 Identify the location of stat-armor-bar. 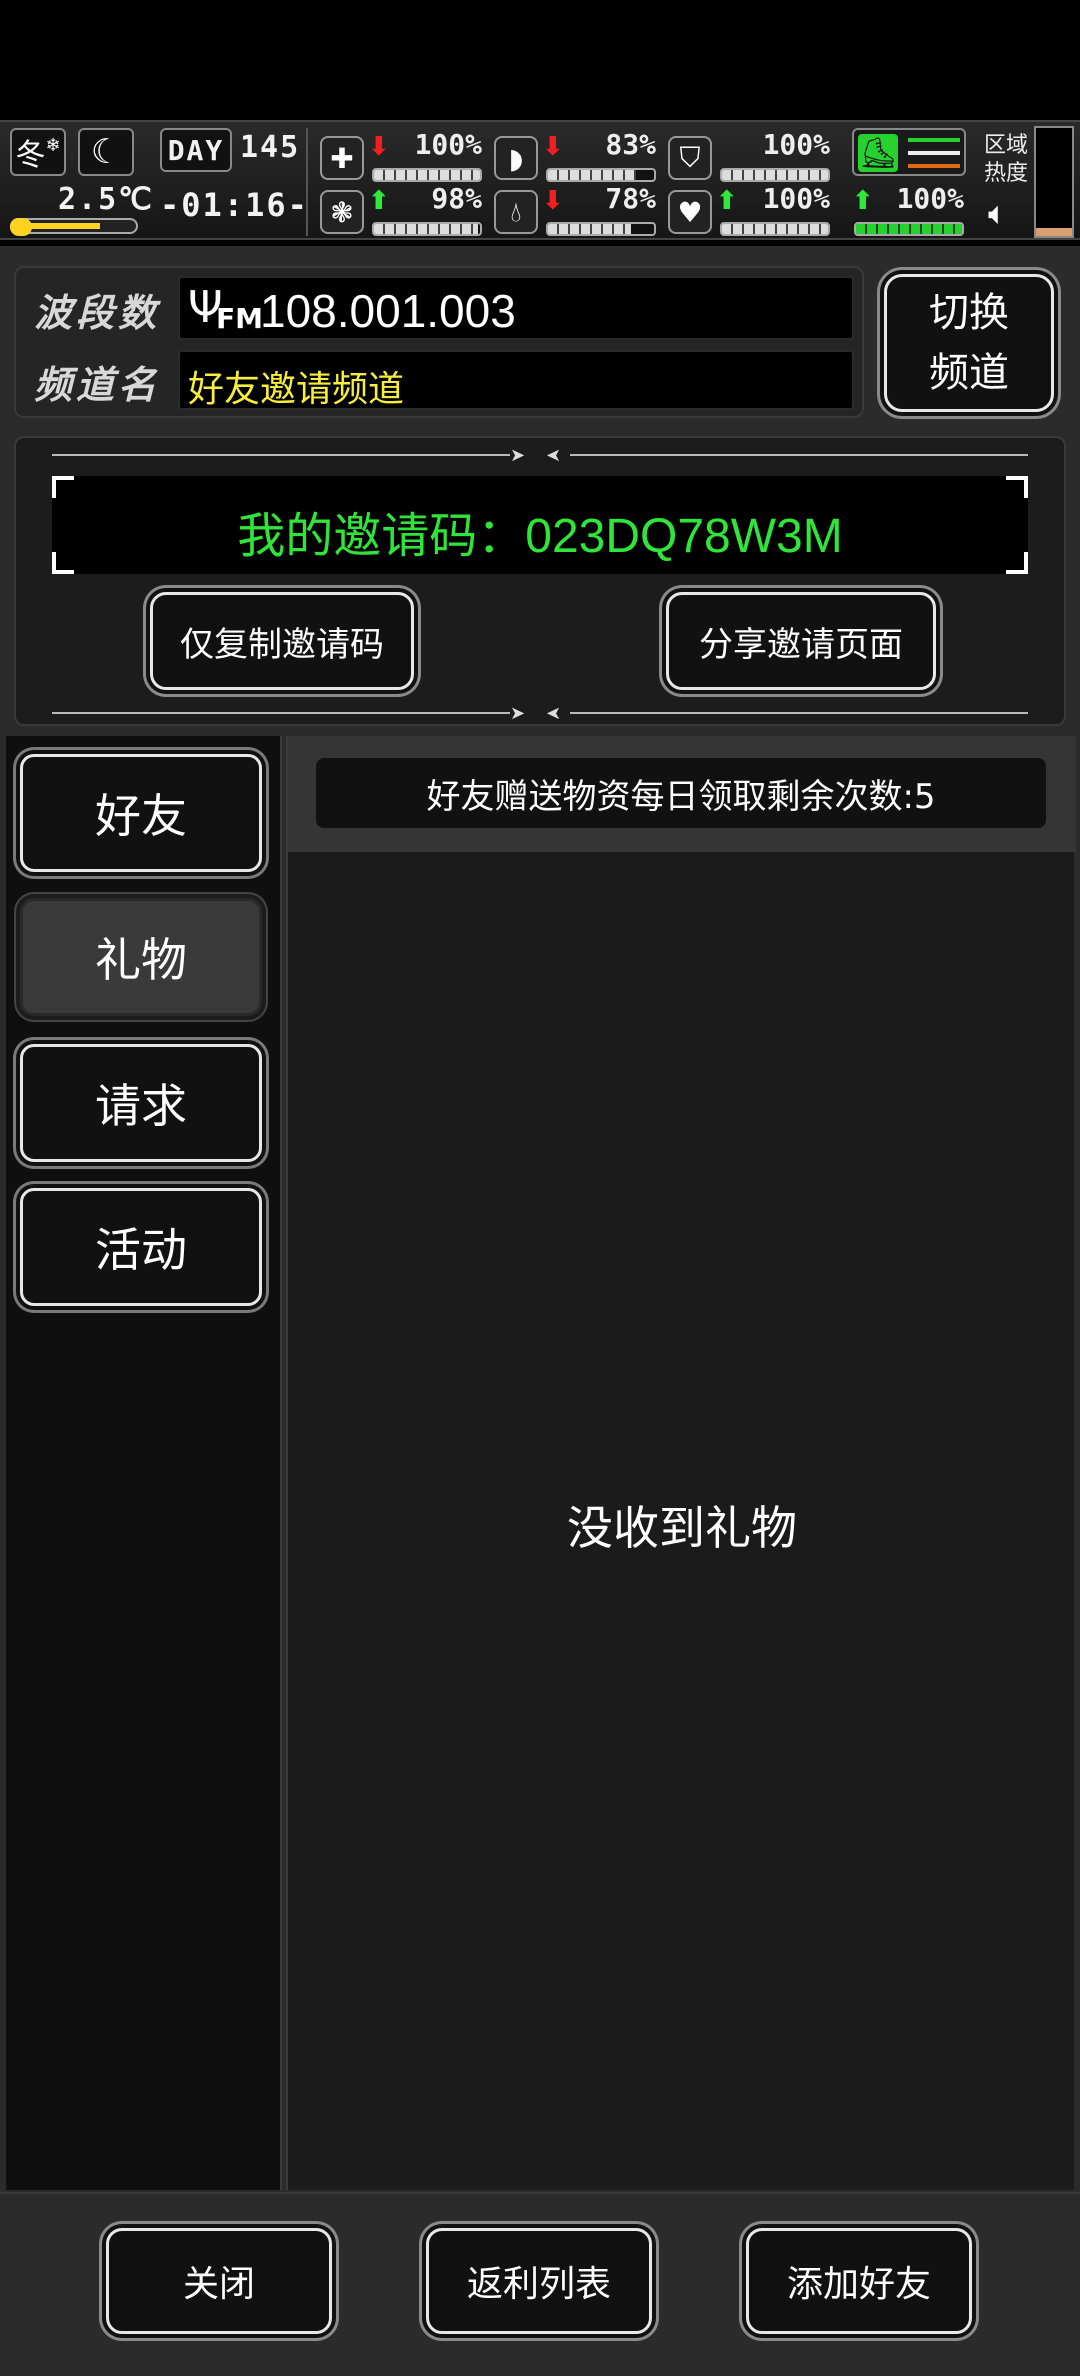
(775, 175).